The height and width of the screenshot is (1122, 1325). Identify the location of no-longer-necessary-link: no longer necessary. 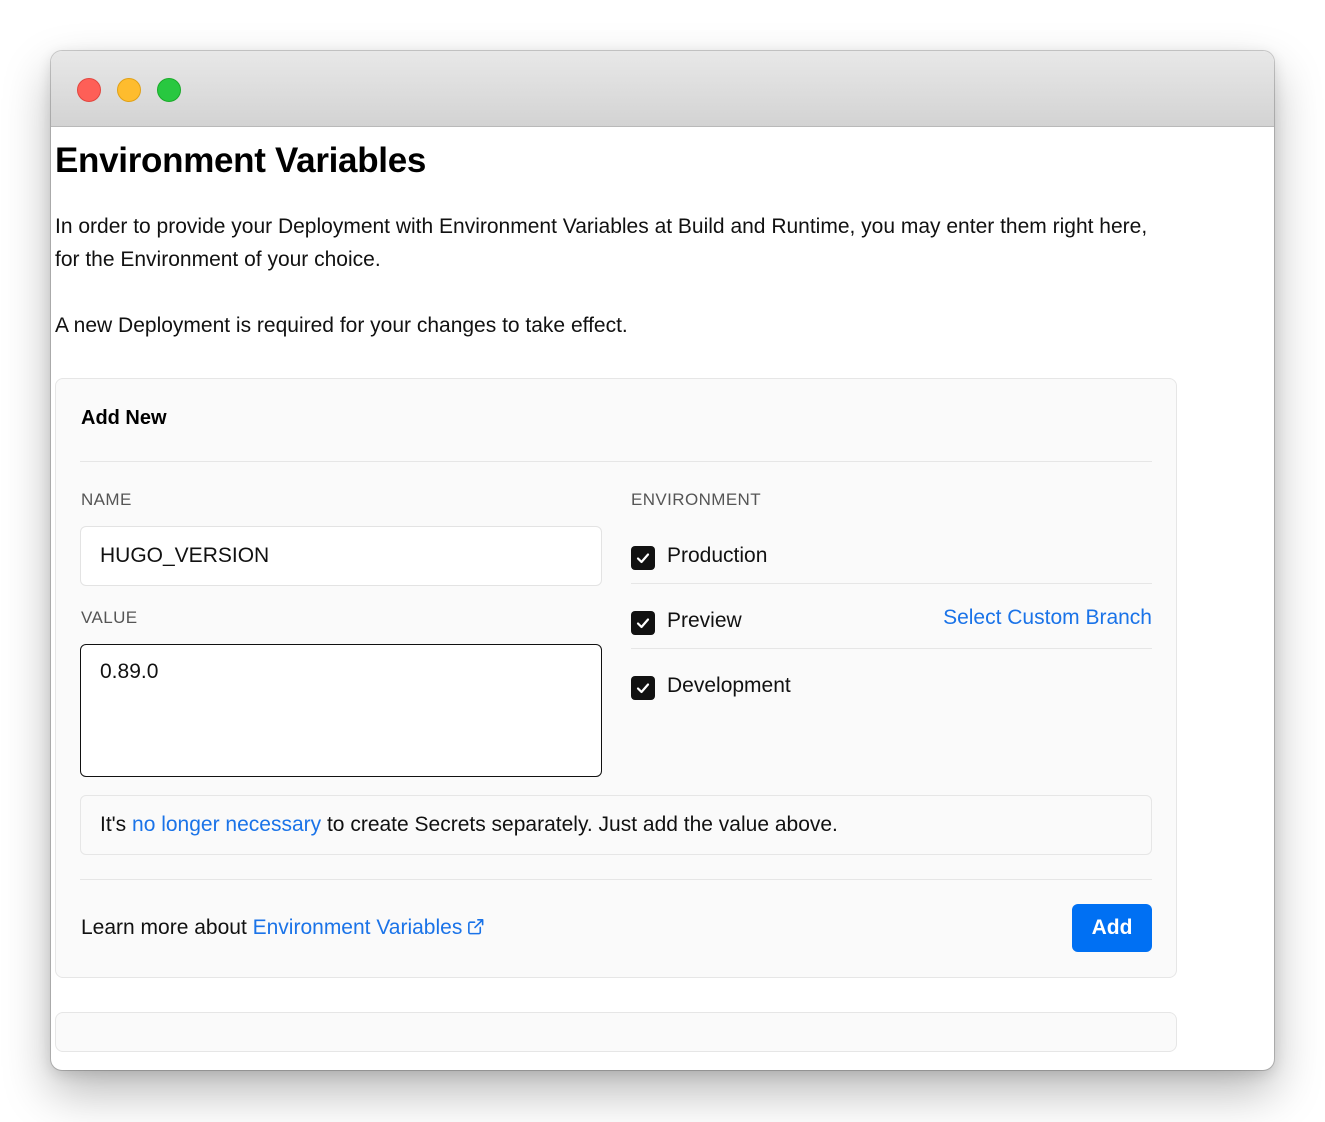
(226, 824).